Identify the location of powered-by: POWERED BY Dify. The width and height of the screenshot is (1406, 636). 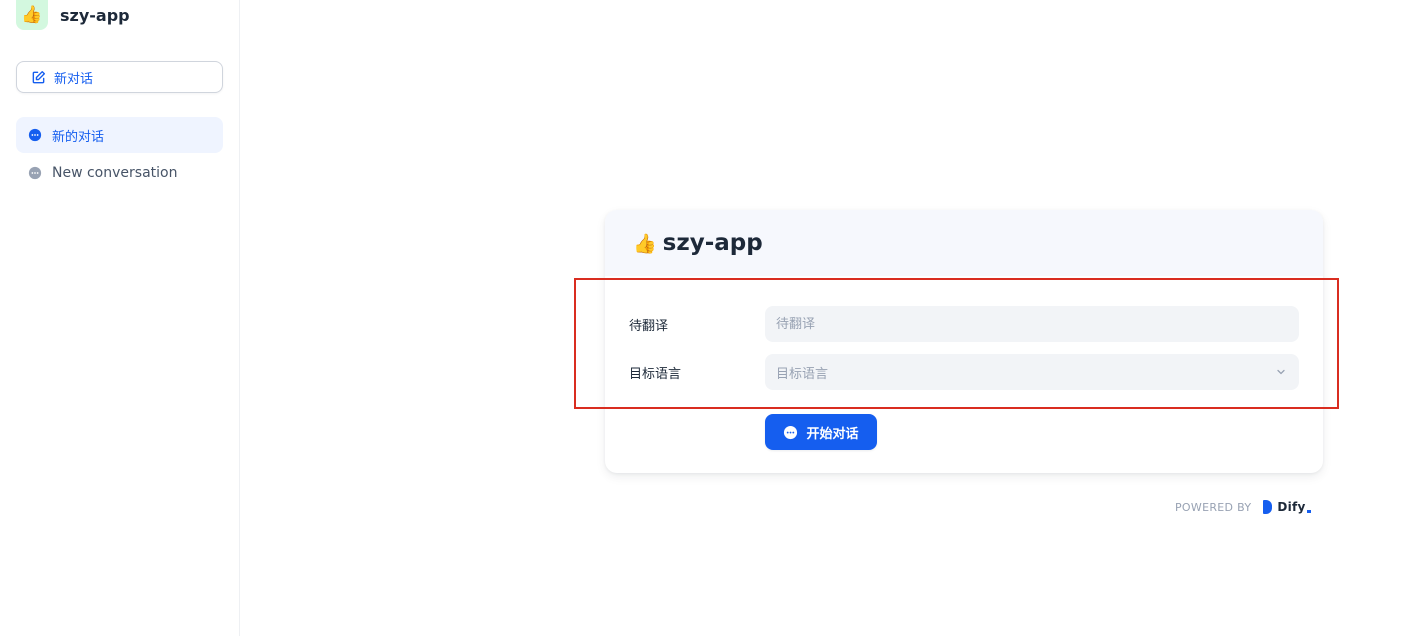
(1243, 507).